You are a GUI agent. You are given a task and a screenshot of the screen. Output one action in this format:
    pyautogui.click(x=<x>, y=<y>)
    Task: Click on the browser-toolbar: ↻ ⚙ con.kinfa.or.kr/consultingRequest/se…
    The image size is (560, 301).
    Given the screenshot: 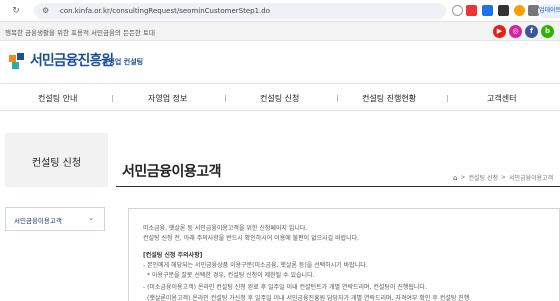 What is the action you would take?
    pyautogui.click(x=280, y=11)
    